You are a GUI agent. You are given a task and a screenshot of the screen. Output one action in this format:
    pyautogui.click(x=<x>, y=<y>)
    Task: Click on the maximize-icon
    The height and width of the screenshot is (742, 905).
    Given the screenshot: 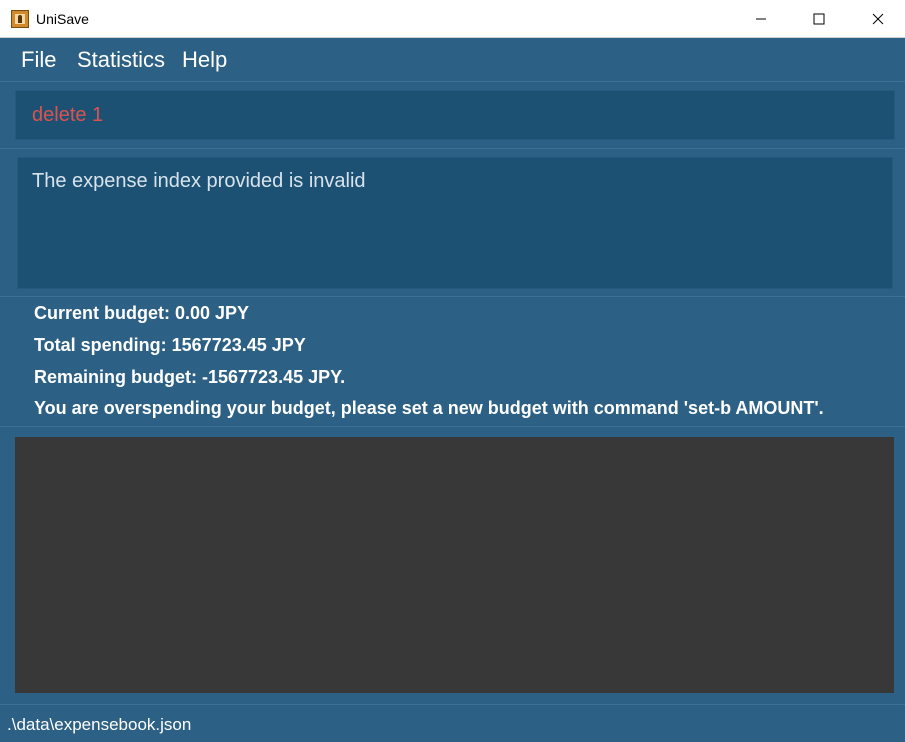 What is the action you would take?
    pyautogui.click(x=819, y=19)
    